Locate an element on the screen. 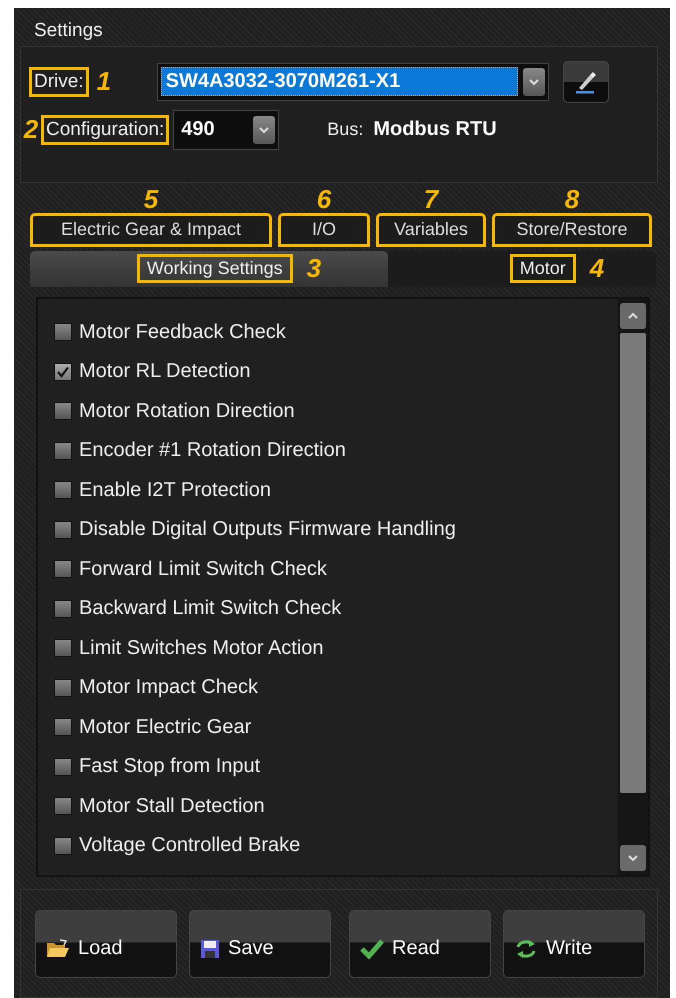 Image resolution: width=676 pixels, height=998 pixels. option-label: Motor Rotation Direction is located at coordinates (187, 411).